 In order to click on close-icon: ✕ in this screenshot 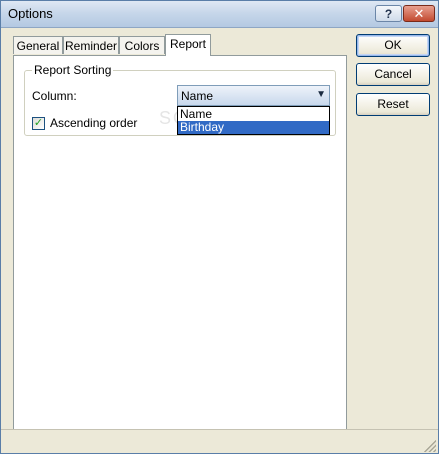, I will do `click(419, 13)`.